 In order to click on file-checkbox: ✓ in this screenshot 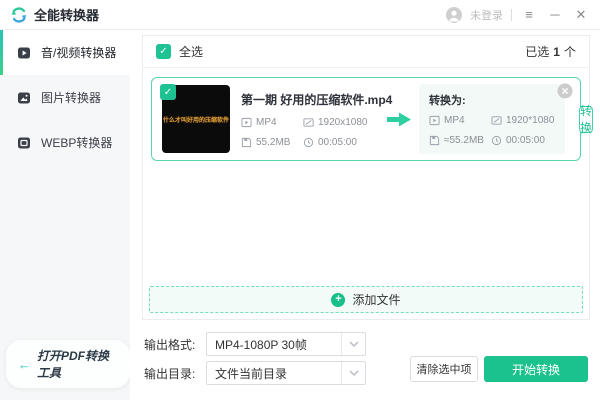, I will do `click(168, 92)`.